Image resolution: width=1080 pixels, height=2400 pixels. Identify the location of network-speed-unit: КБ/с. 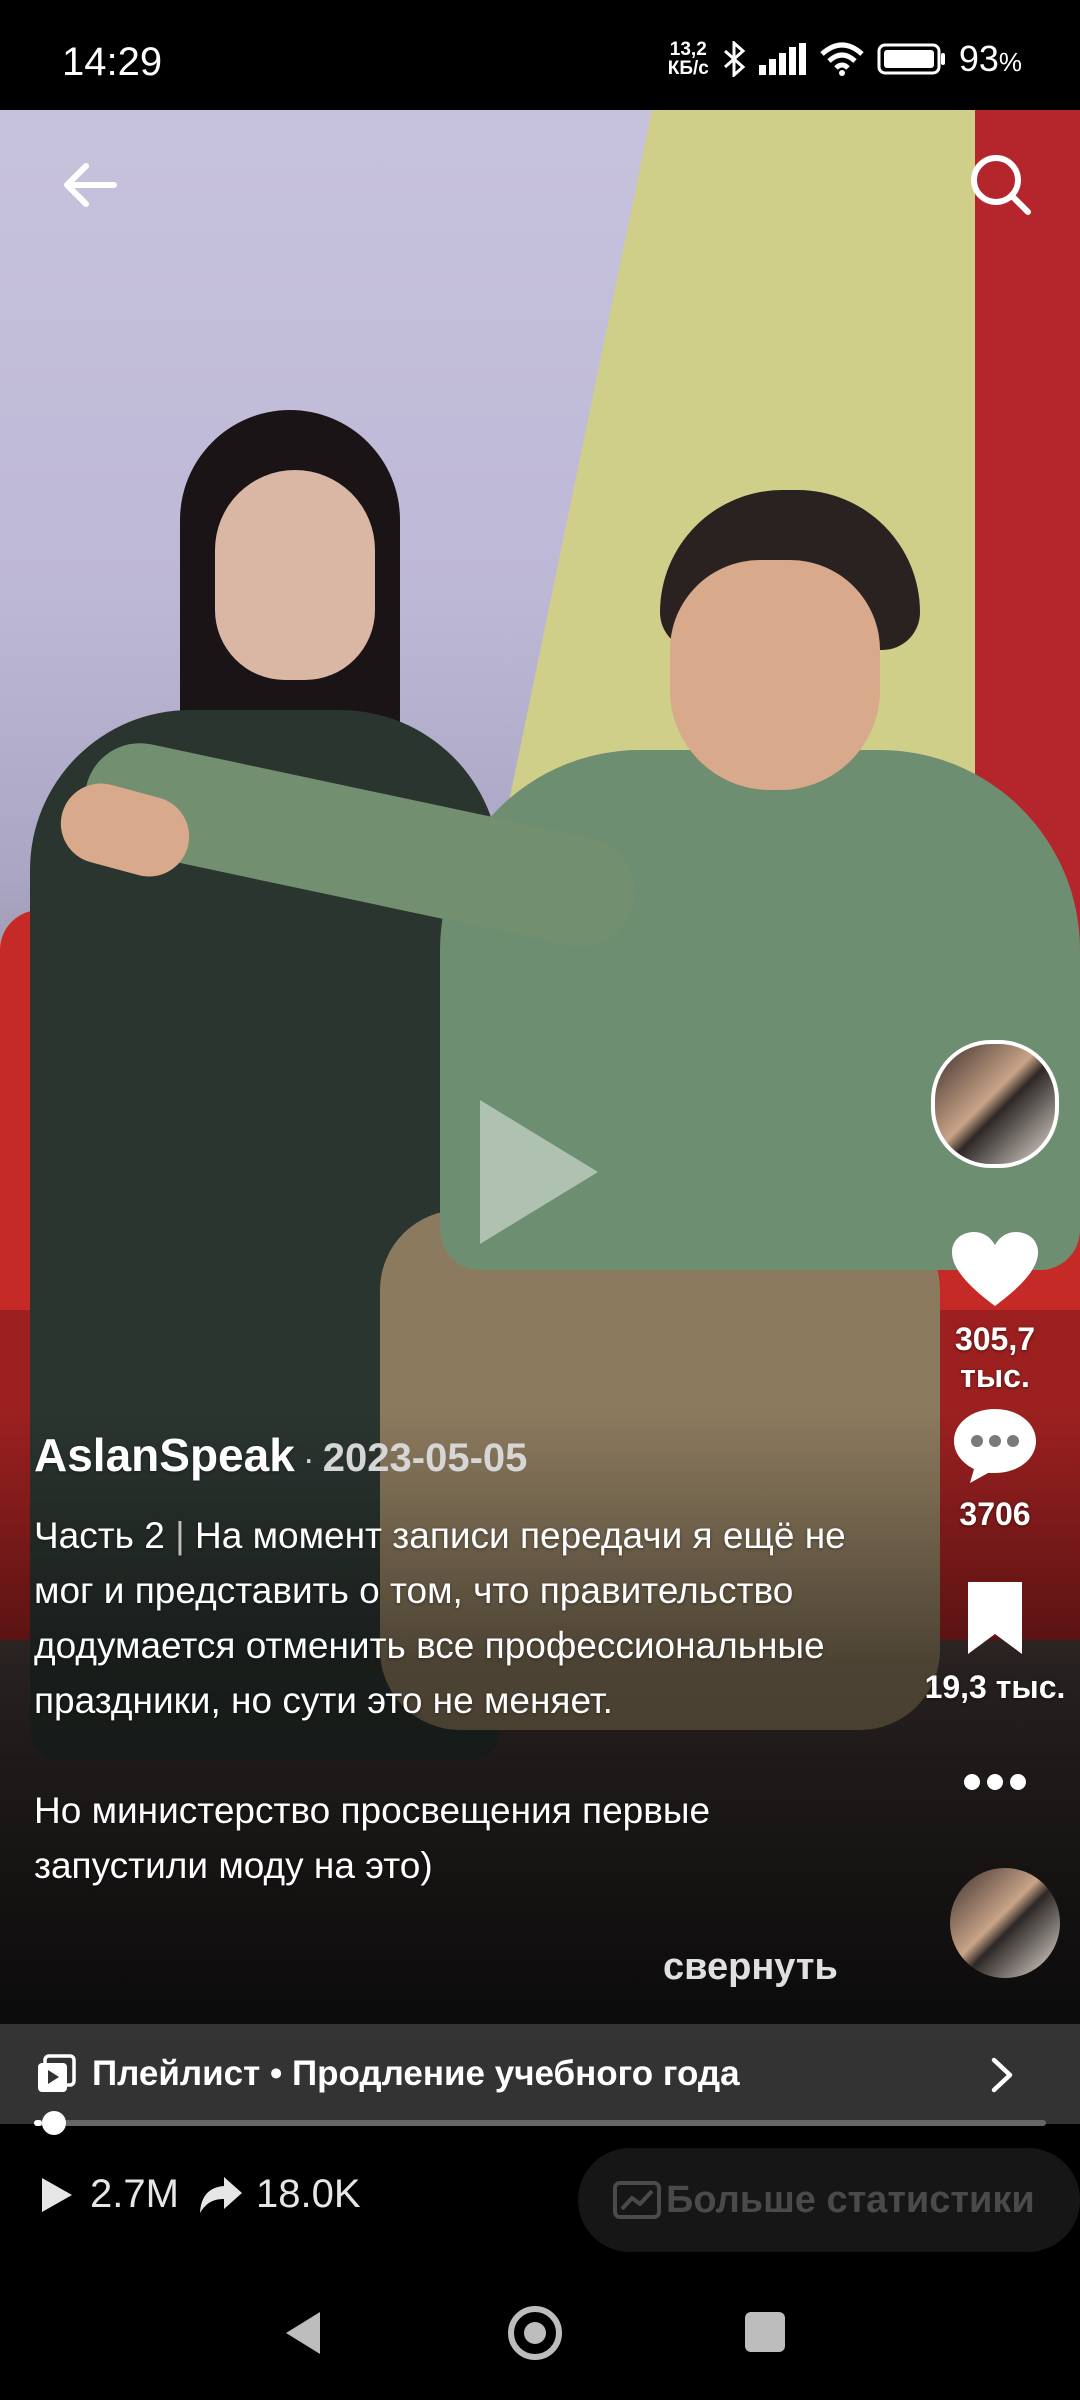
(688, 68).